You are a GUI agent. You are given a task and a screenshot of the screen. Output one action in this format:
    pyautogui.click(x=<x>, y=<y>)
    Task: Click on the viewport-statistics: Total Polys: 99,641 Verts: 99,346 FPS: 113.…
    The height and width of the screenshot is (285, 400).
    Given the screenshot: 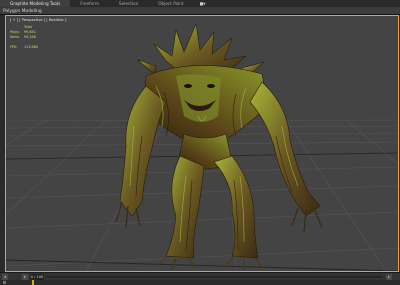 What is the action you would take?
    pyautogui.click(x=24, y=37)
    